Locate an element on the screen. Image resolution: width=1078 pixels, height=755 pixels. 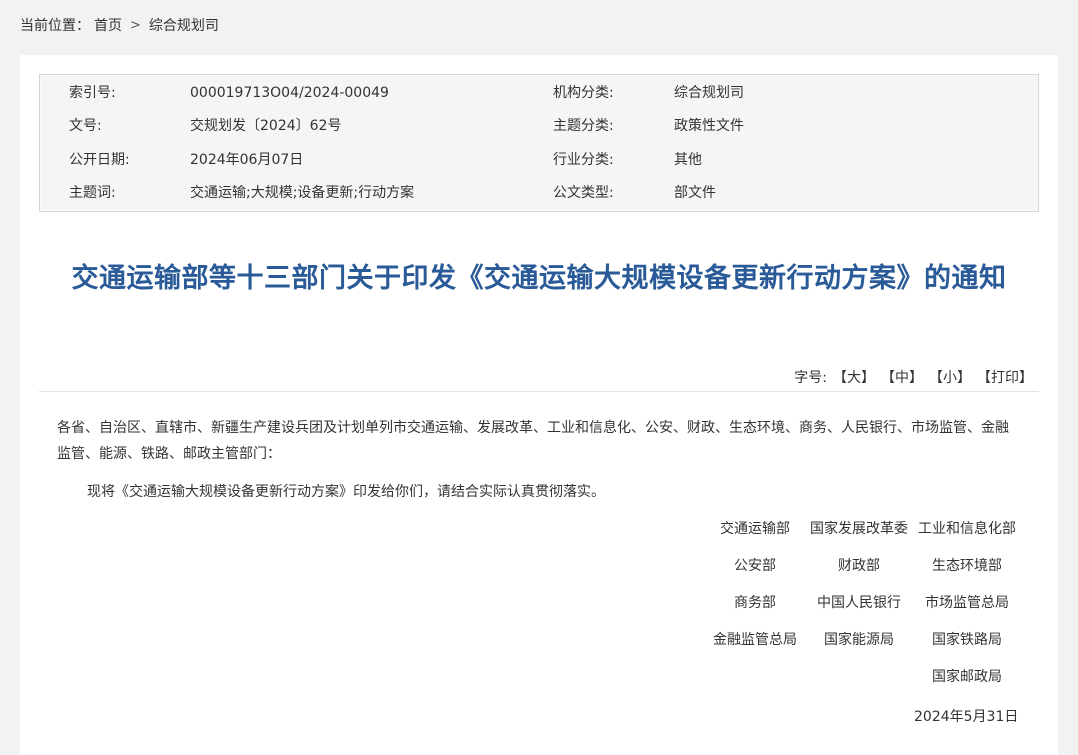
signer-name: 国家邮政局 is located at coordinates (967, 677).